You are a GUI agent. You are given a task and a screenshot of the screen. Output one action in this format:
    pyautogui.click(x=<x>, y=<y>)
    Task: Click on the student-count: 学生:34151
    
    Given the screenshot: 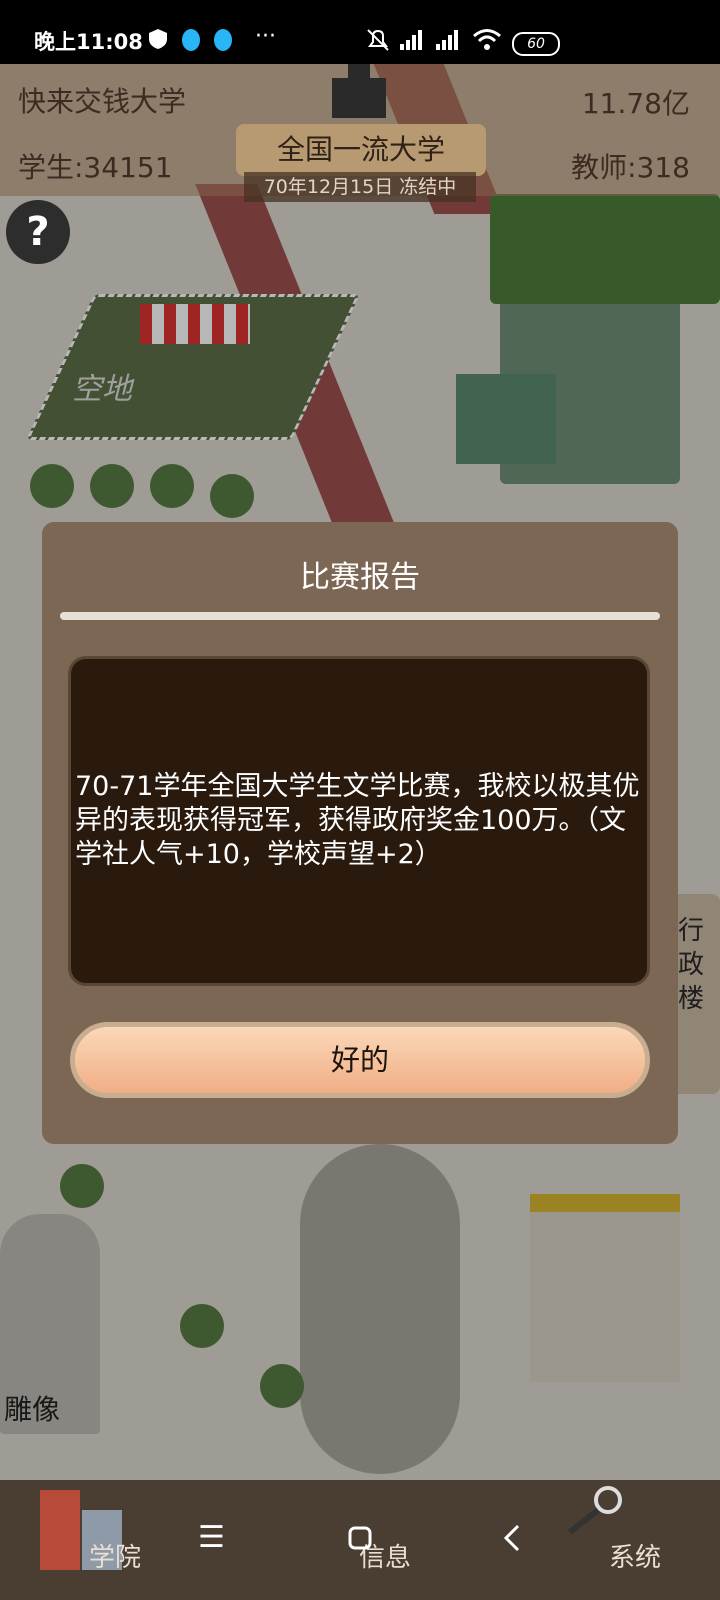 What is the action you would take?
    pyautogui.click(x=95, y=167)
    